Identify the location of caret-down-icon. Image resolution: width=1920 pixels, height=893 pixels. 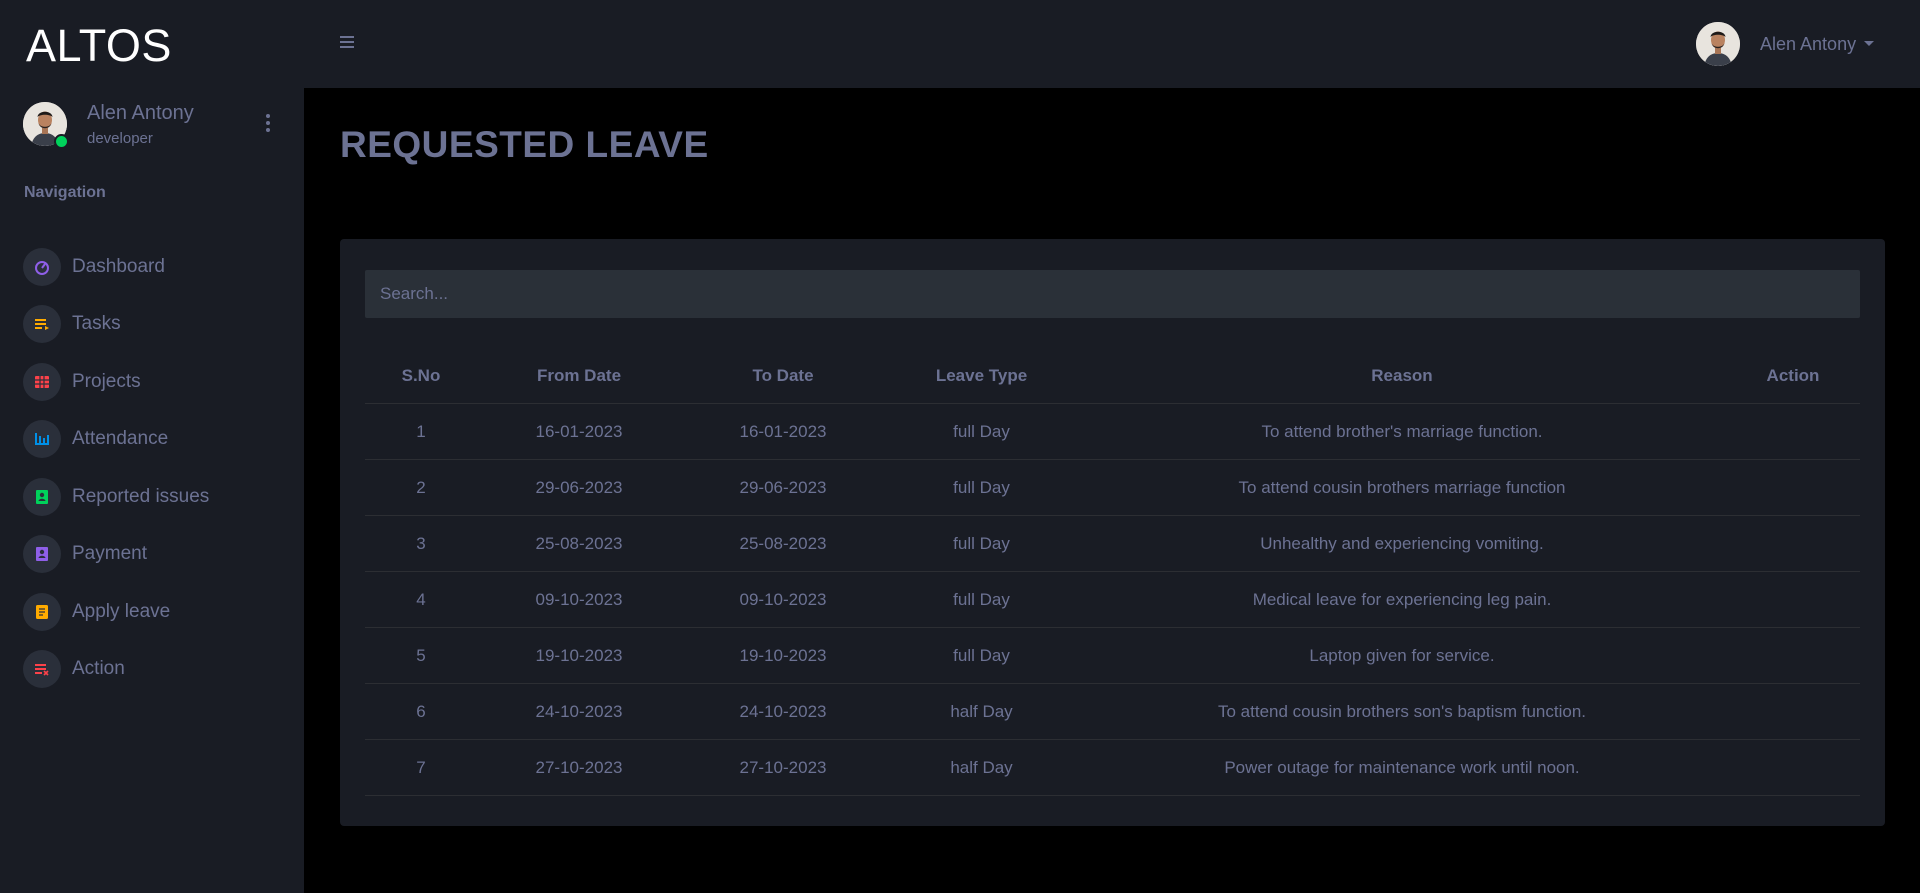
(1869, 43).